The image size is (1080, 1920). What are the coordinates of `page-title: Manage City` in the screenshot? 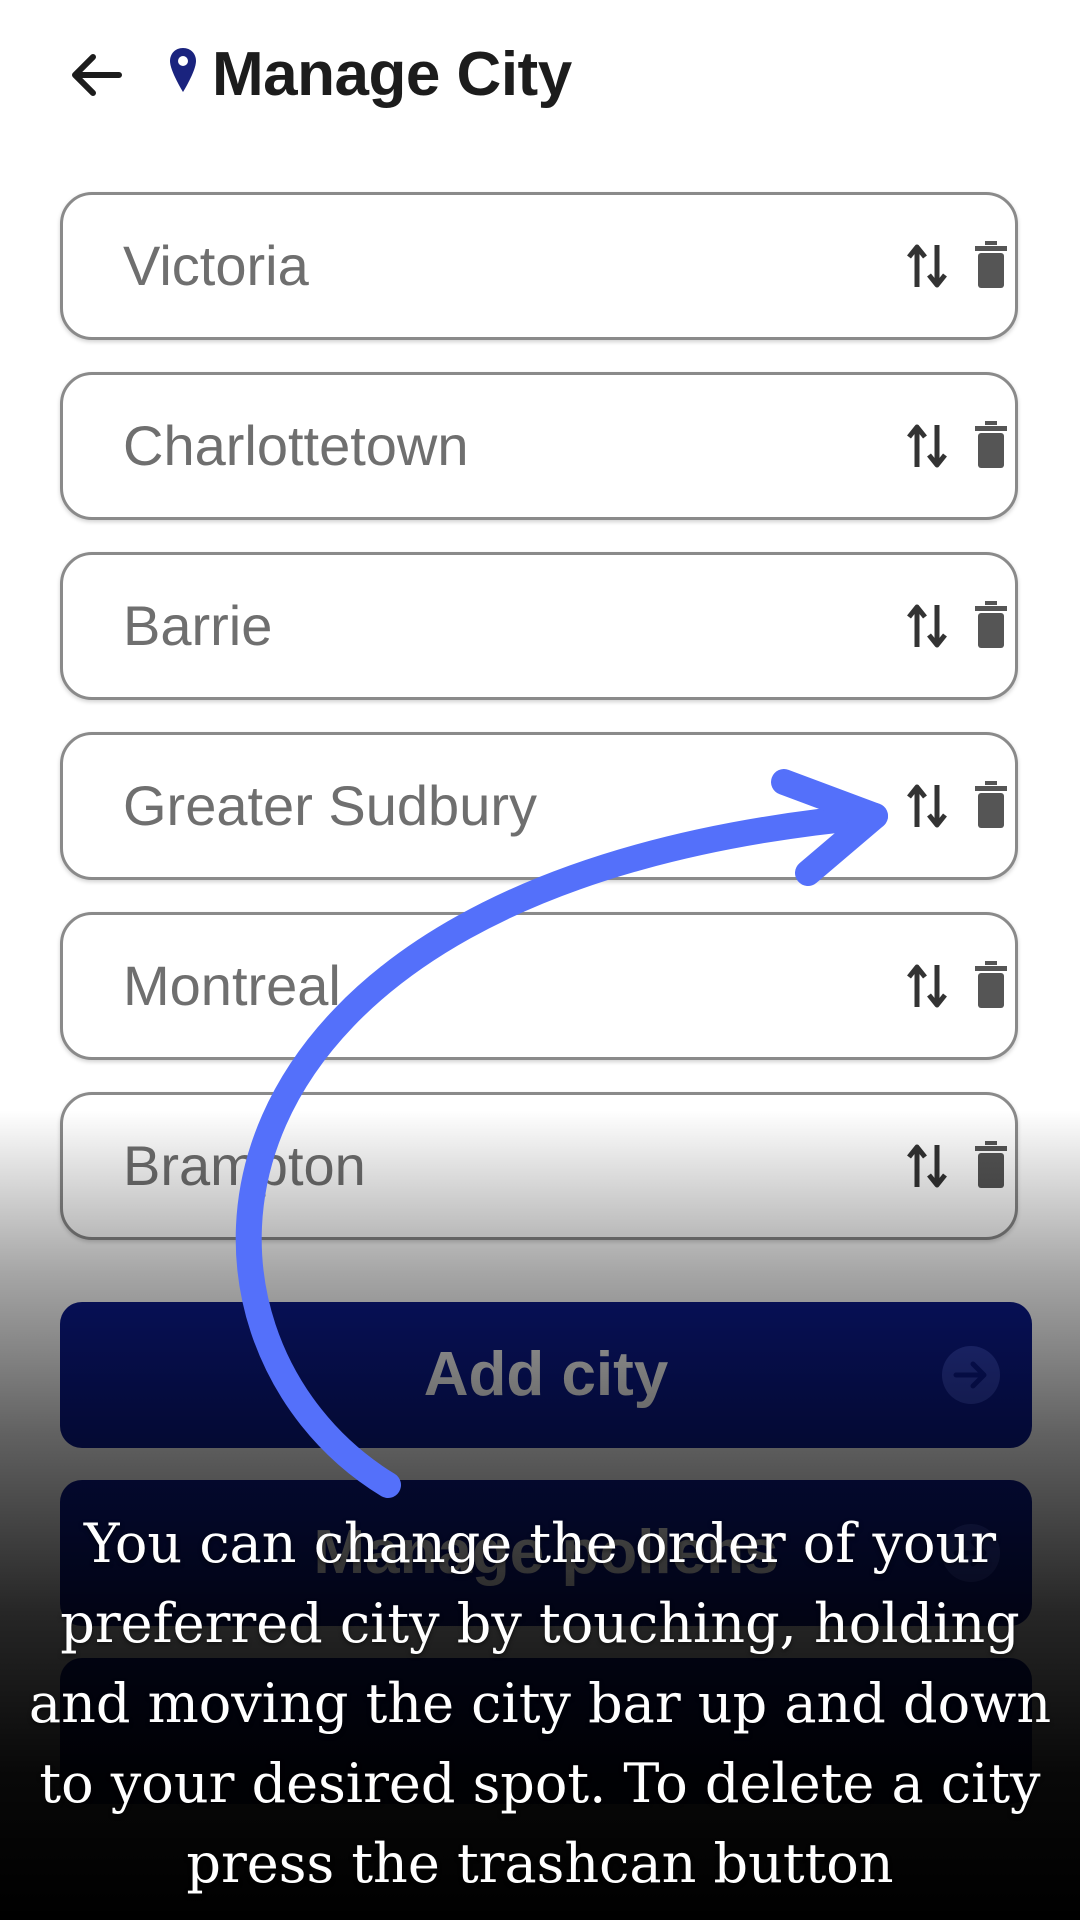 It's located at (392, 74).